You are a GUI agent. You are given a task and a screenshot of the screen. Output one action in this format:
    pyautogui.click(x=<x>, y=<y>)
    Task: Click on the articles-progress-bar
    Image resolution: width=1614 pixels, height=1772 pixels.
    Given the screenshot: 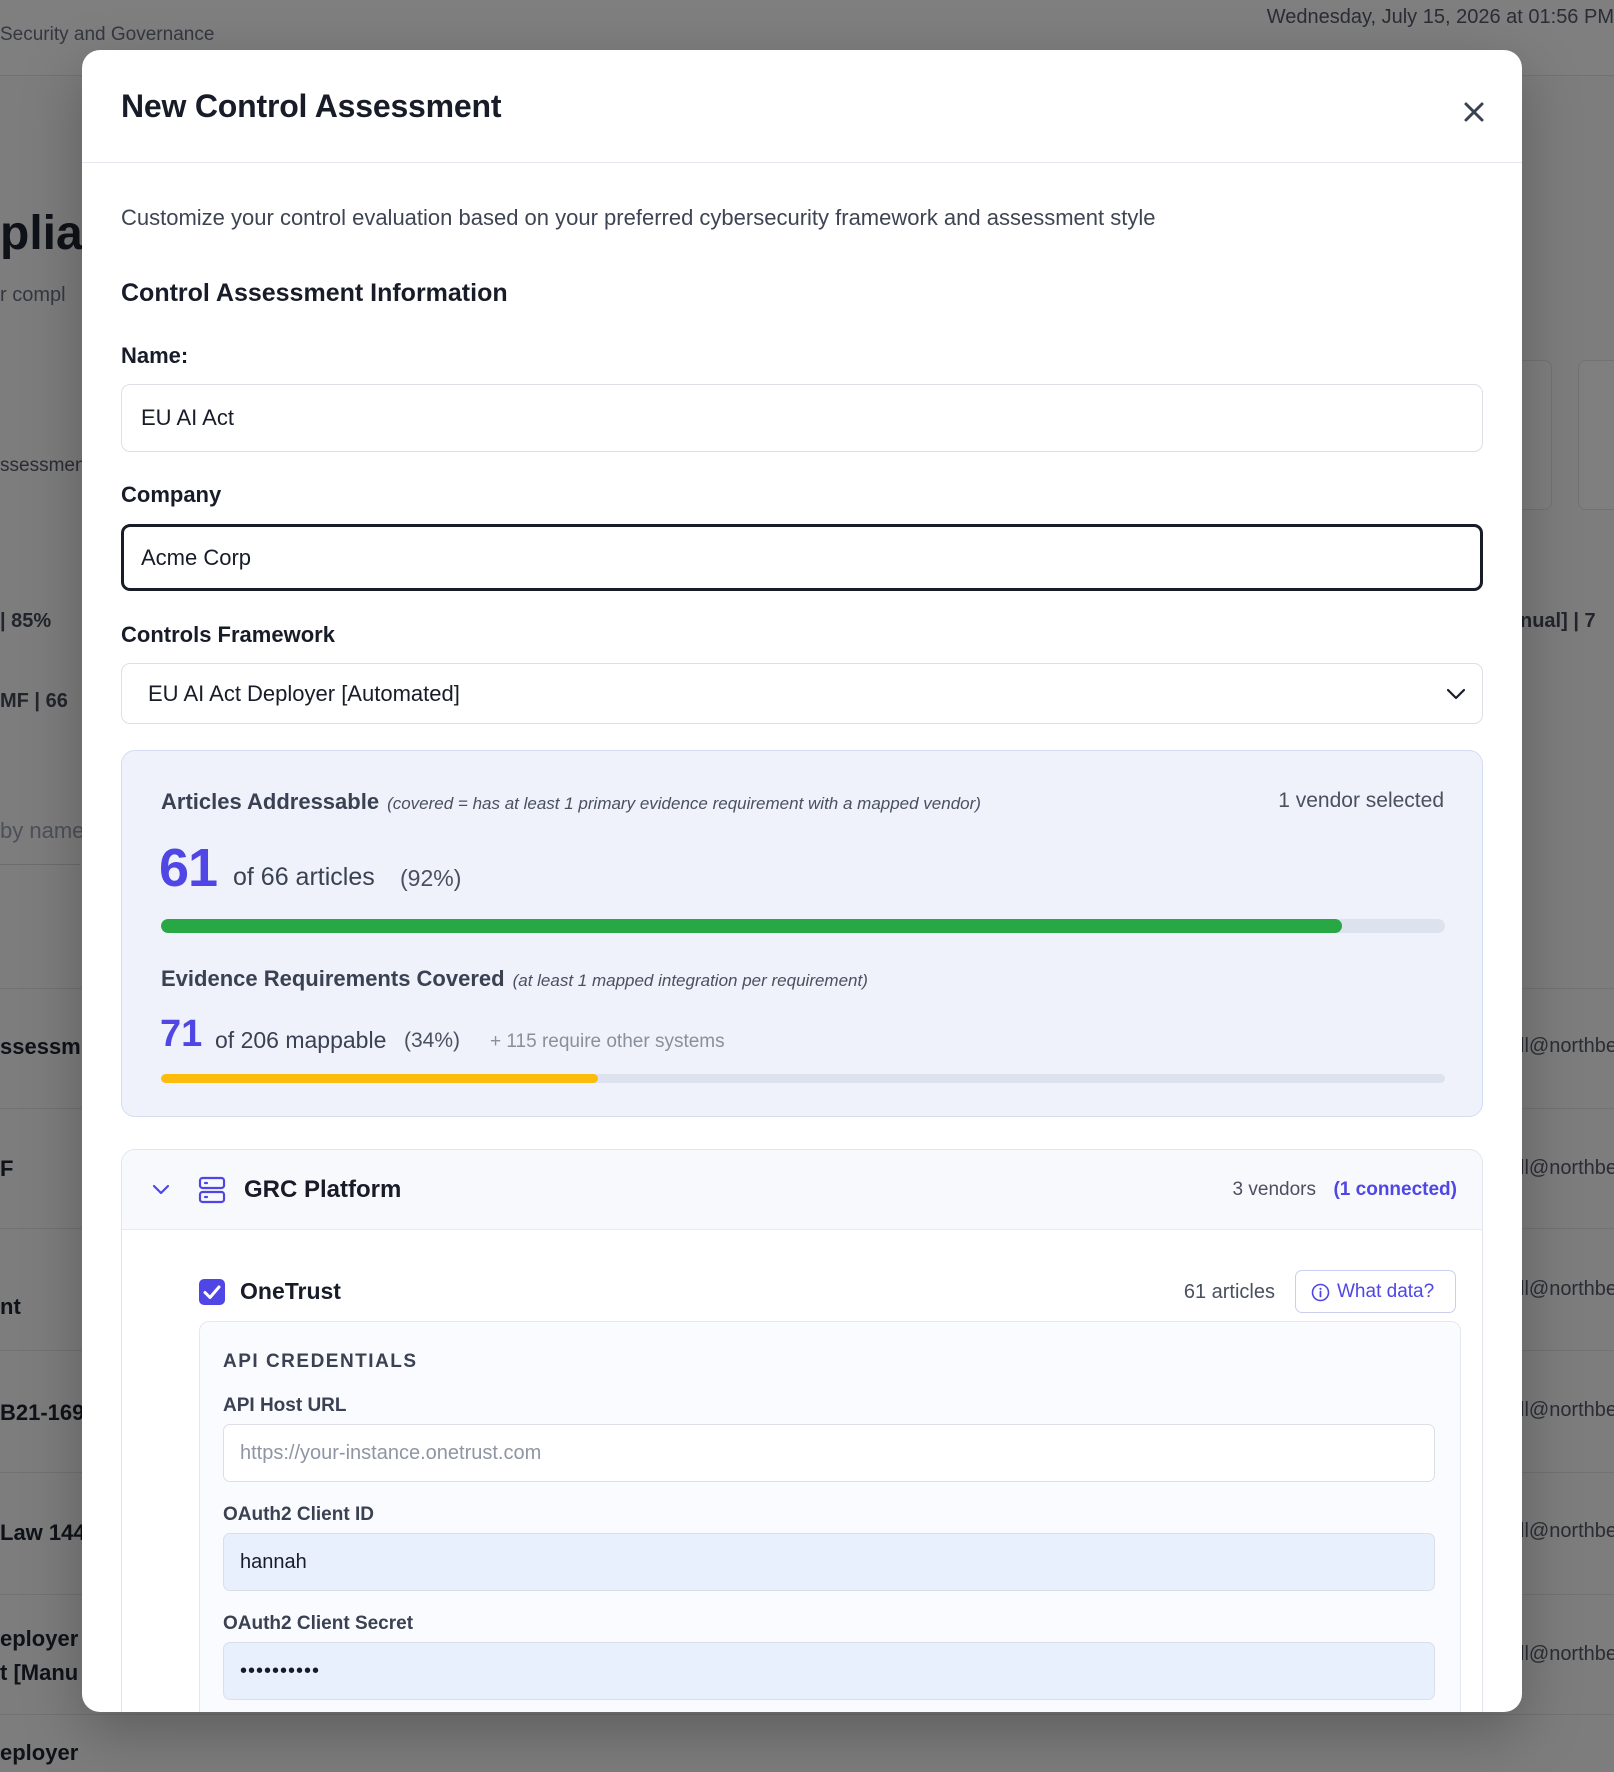 What is the action you would take?
    pyautogui.click(x=803, y=926)
    